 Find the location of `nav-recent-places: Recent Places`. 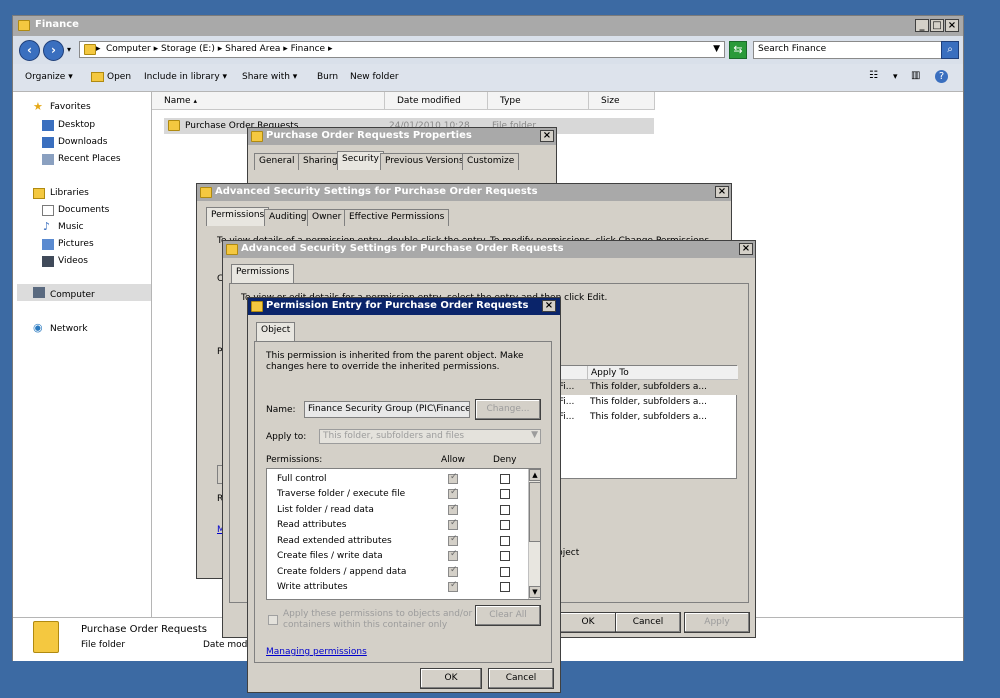

nav-recent-places: Recent Places is located at coordinates (89, 159).